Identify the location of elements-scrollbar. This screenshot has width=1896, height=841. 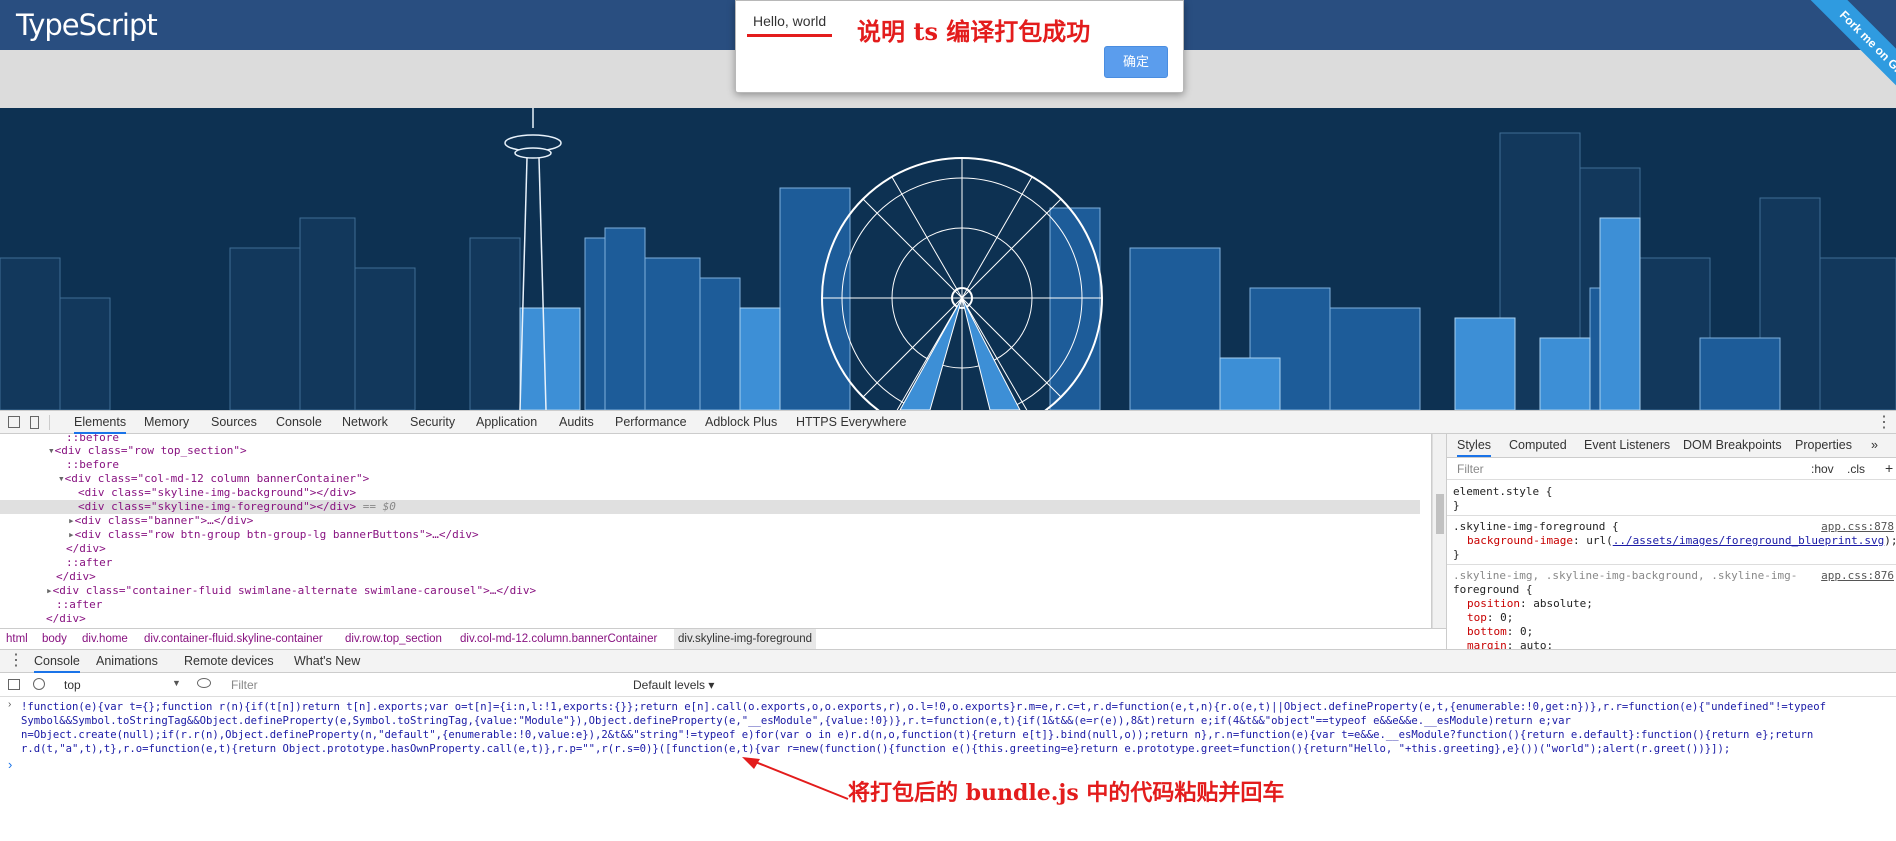
(1439, 531).